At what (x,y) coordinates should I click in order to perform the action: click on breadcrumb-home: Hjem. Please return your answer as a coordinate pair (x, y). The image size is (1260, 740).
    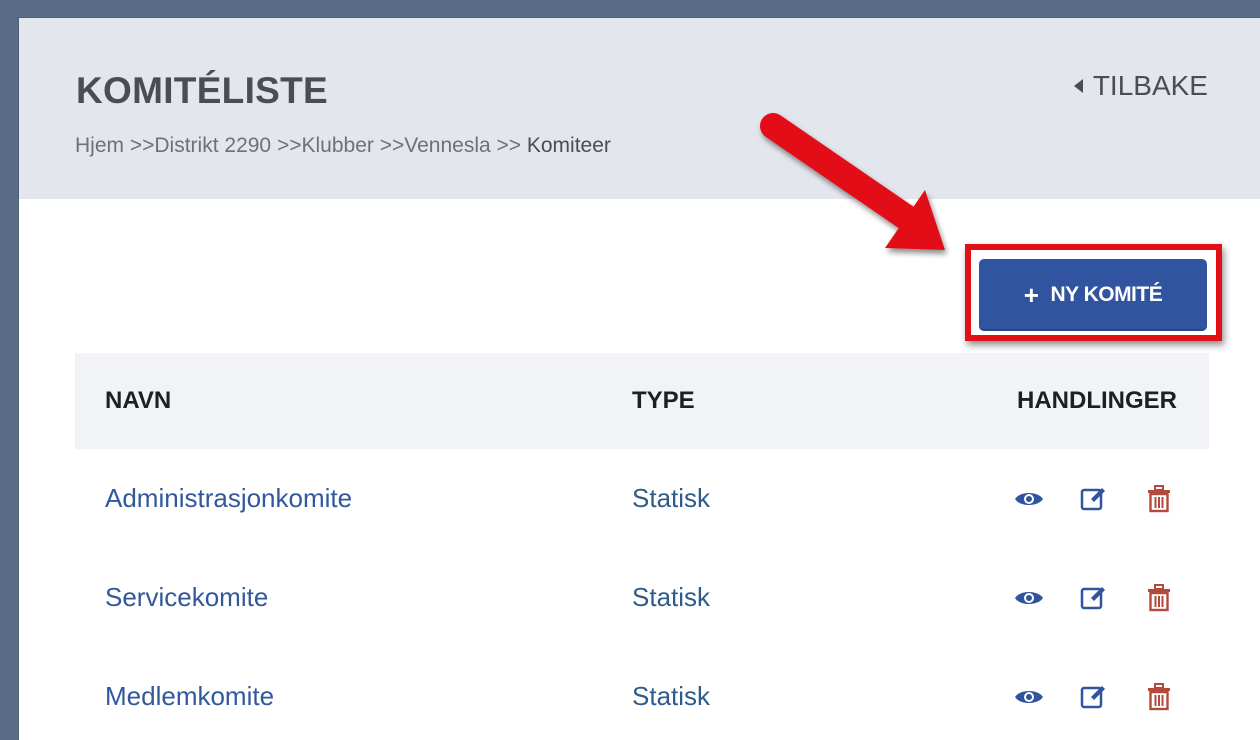
    Looking at the image, I should click on (99, 145).